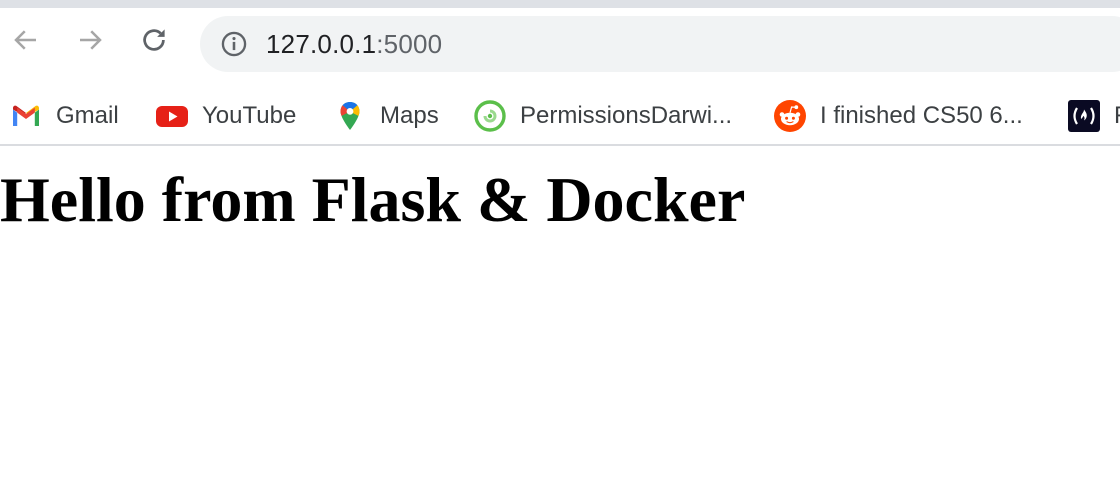  What do you see at coordinates (26, 115) in the screenshot?
I see `gmail-icon` at bounding box center [26, 115].